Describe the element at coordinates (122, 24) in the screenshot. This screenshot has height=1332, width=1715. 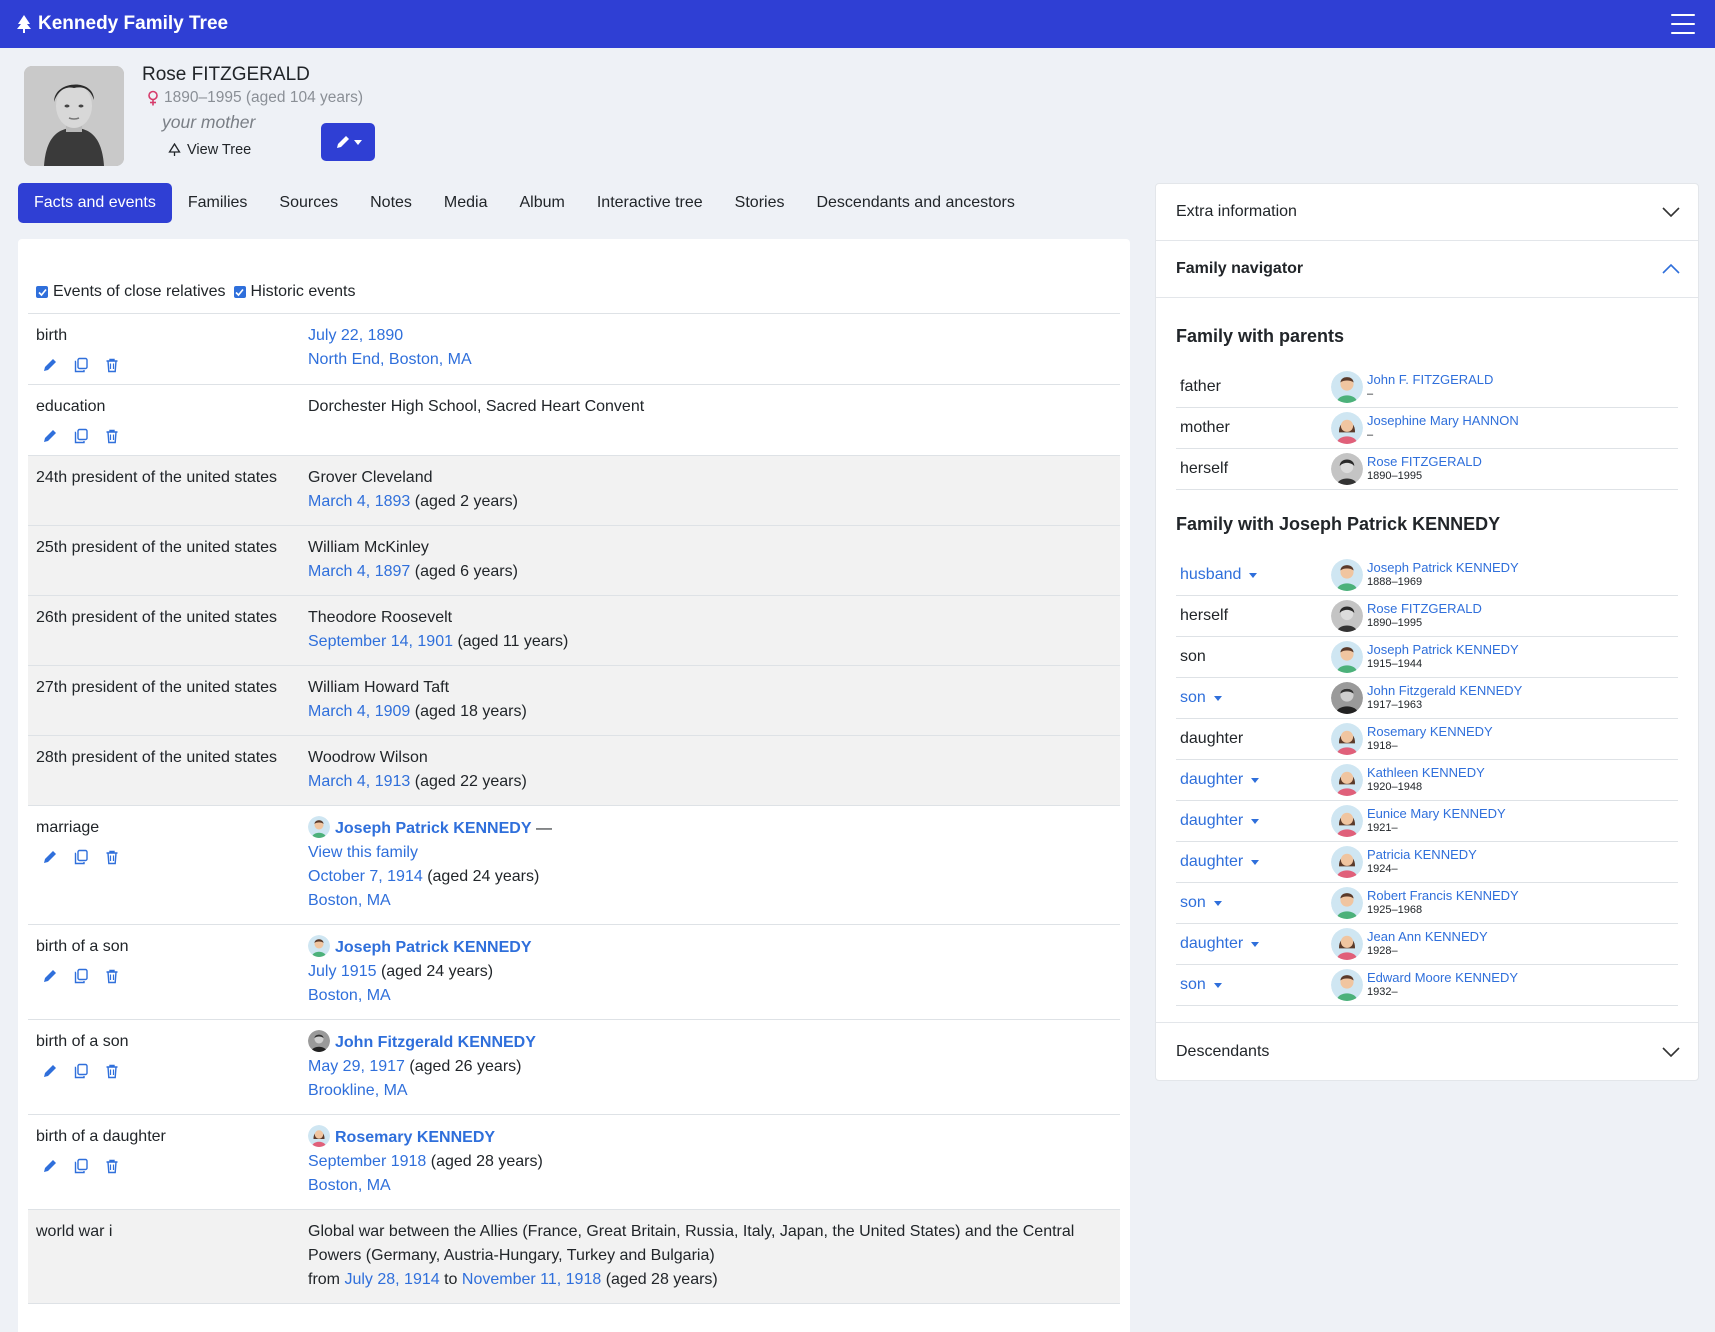
I see `app-brand: Kennedy Family Tree` at that location.